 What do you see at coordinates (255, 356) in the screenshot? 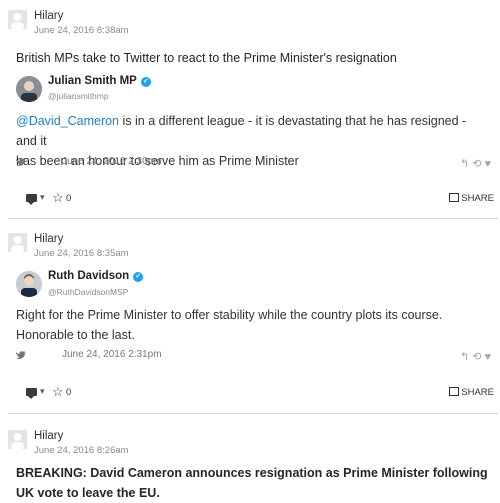
I see `tweet-meta: June 24, 2016 2:31pm ↰⟲♥` at bounding box center [255, 356].